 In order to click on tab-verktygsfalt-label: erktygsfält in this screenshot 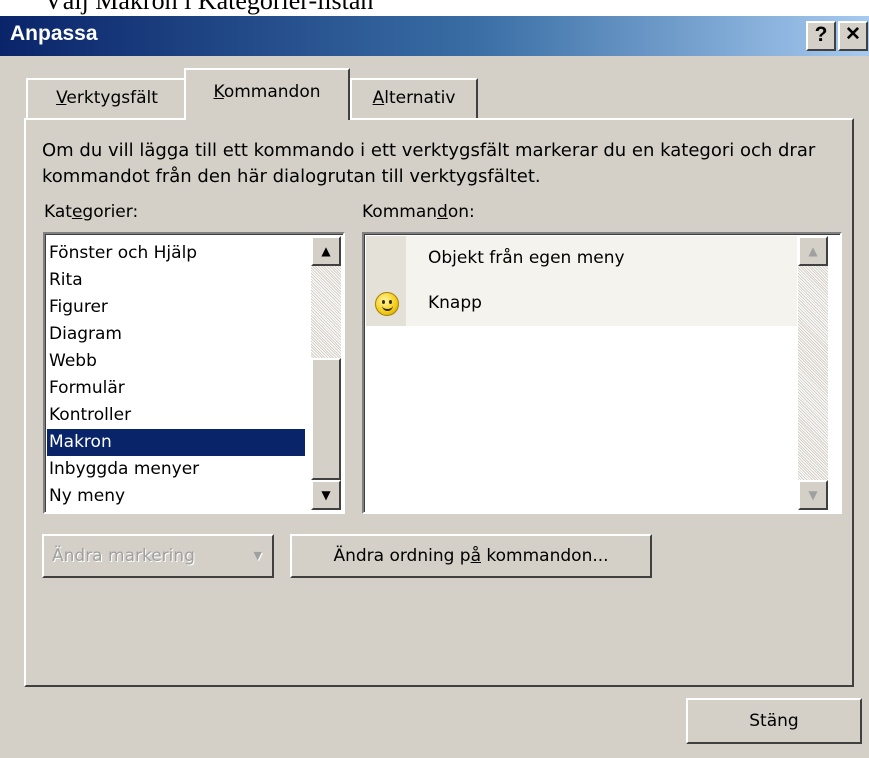, I will do `click(112, 98)`.